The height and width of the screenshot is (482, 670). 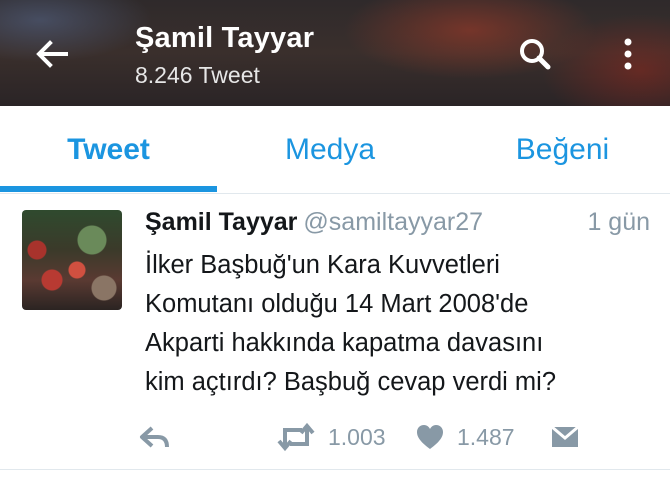 What do you see at coordinates (562, 150) in the screenshot?
I see `tab-likes: Beğeni` at bounding box center [562, 150].